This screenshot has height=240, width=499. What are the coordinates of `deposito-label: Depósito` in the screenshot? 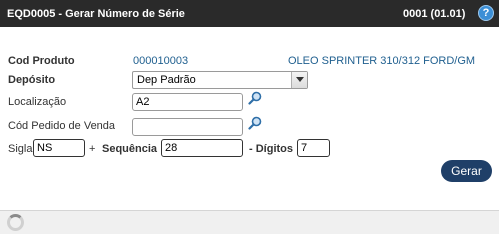 It's located at (32, 80).